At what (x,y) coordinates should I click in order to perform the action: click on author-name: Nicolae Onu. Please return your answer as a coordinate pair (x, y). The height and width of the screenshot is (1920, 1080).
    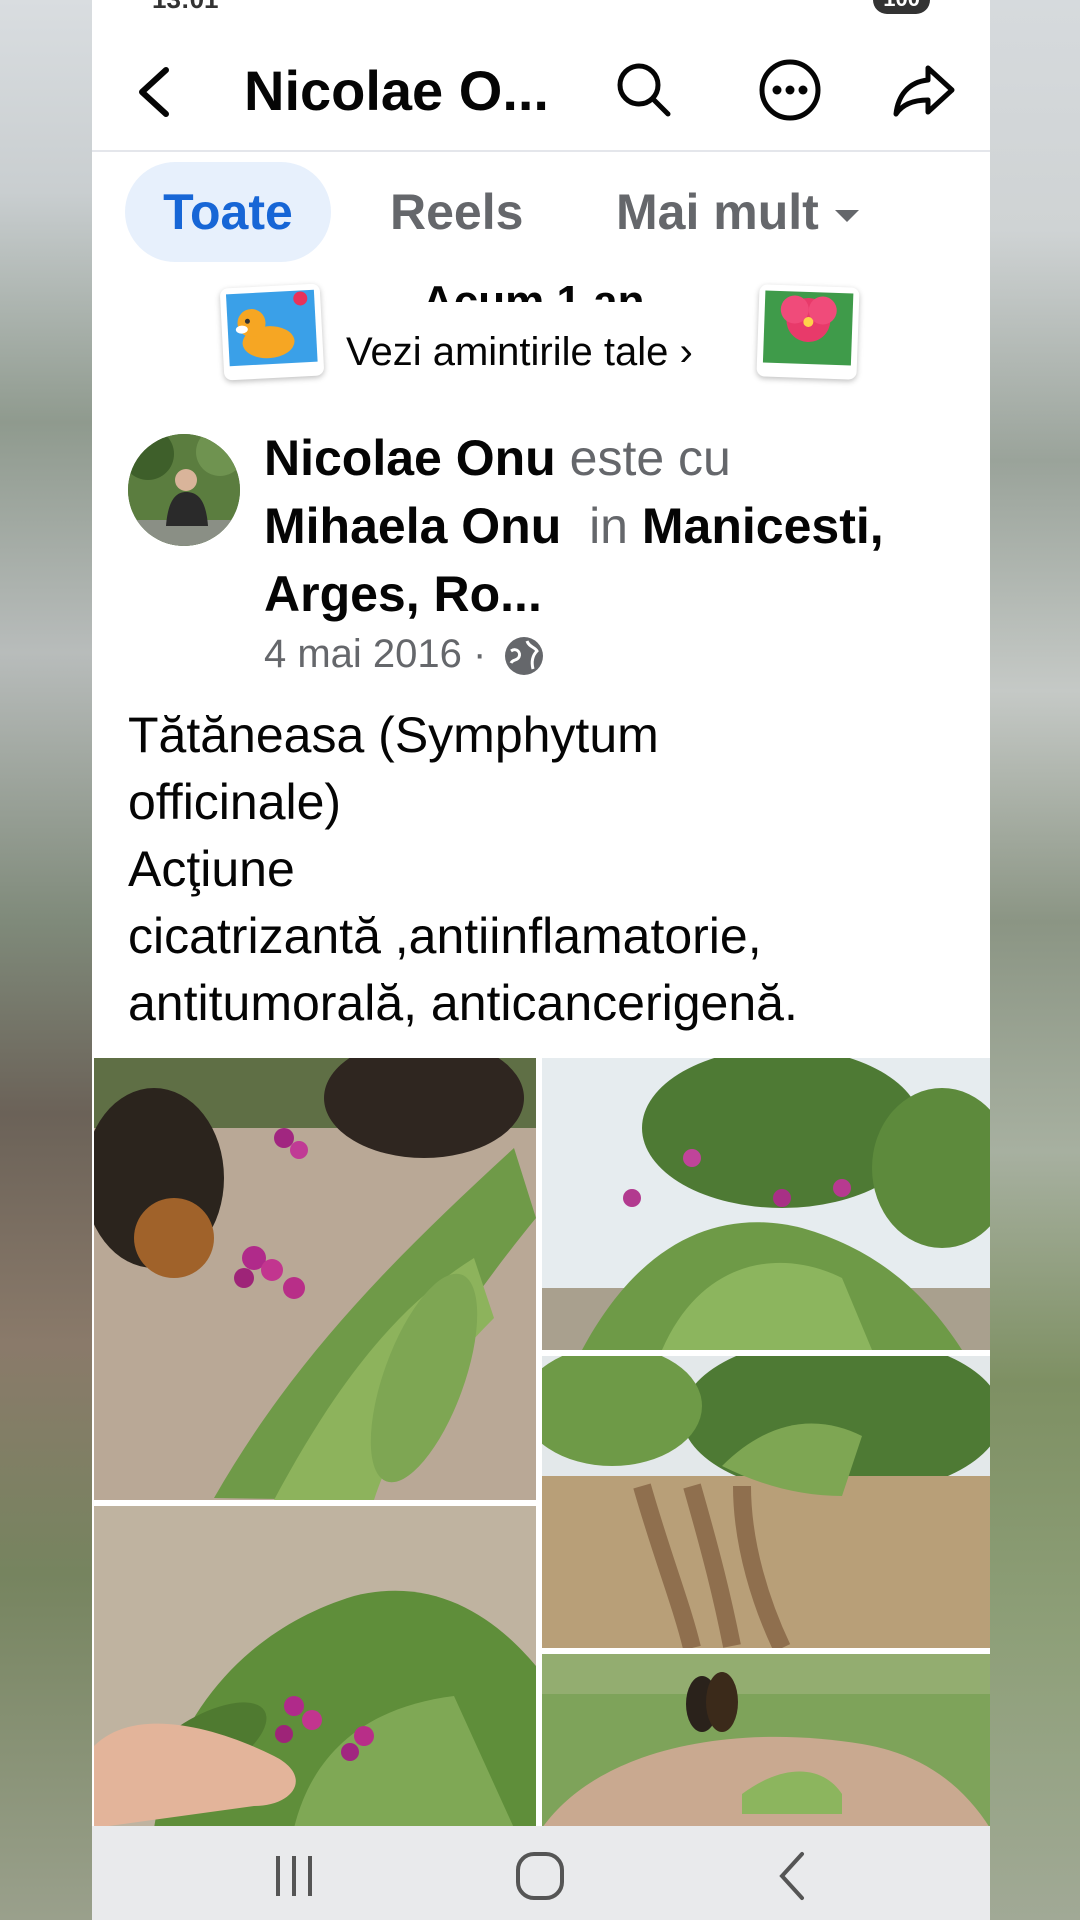
    Looking at the image, I should click on (410, 458).